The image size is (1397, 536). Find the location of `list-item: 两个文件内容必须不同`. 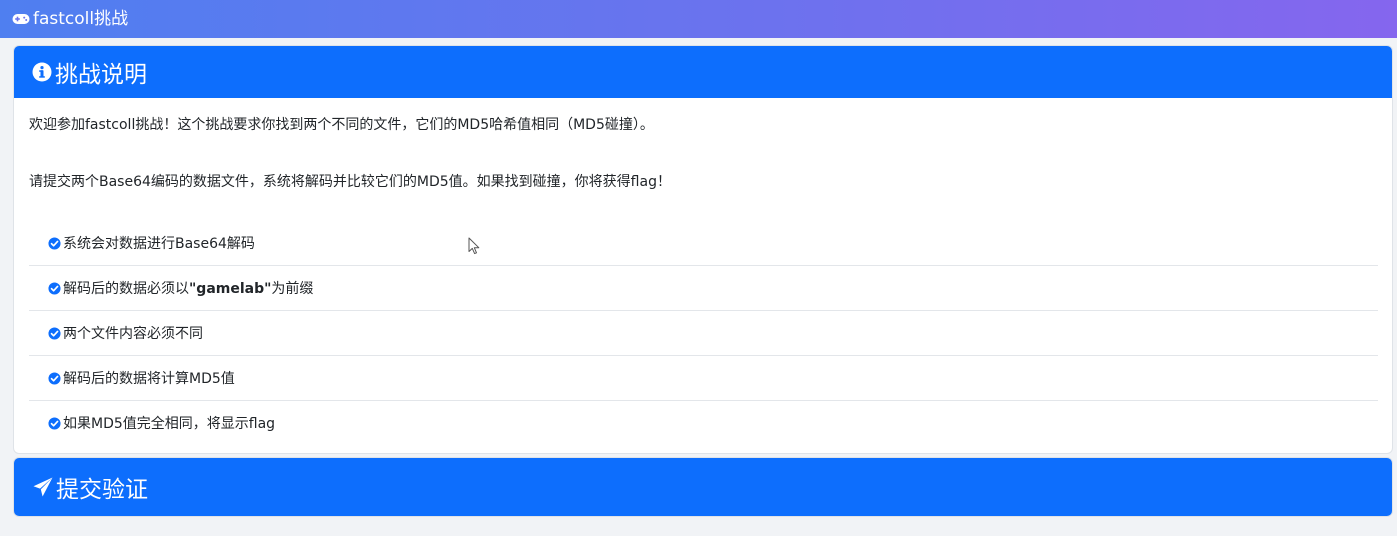

list-item: 两个文件内容必须不同 is located at coordinates (703, 333).